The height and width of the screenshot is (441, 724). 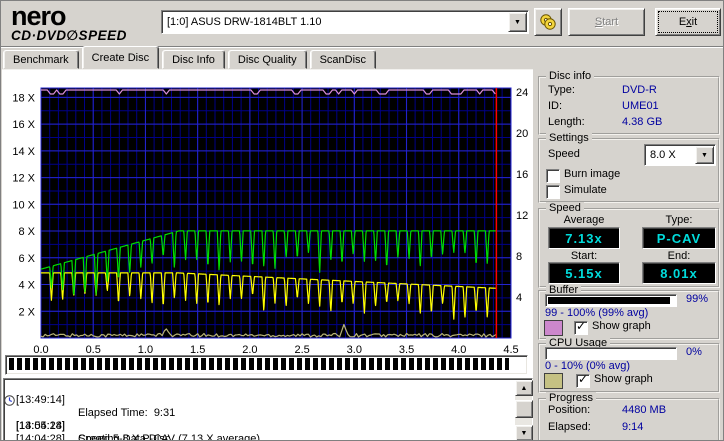 What do you see at coordinates (553, 328) in the screenshot?
I see `buffer-color-swatch` at bounding box center [553, 328].